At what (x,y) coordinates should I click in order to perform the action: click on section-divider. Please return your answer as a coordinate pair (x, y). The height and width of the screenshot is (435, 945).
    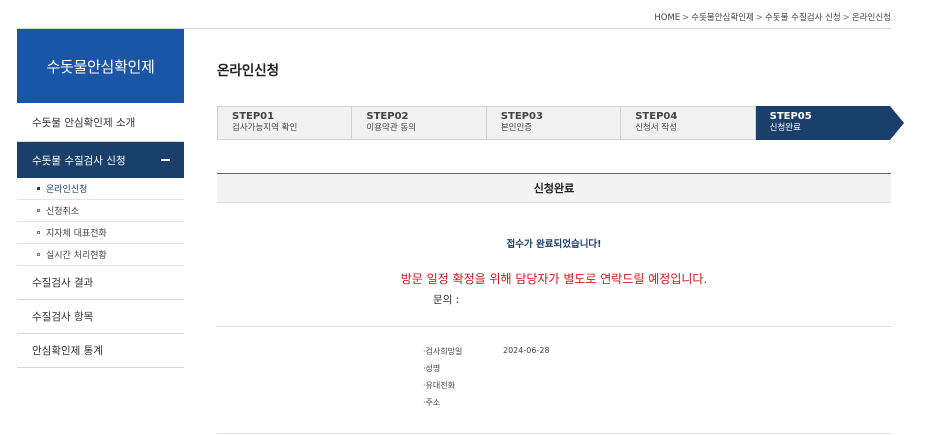
    Looking at the image, I should click on (554, 326).